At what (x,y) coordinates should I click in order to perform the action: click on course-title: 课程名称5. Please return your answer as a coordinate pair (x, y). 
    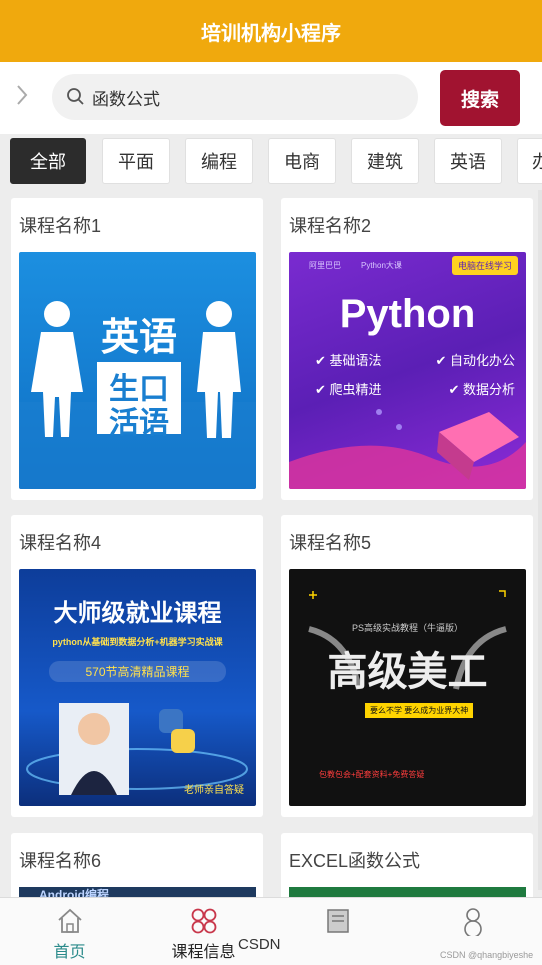
    Looking at the image, I should click on (330, 543).